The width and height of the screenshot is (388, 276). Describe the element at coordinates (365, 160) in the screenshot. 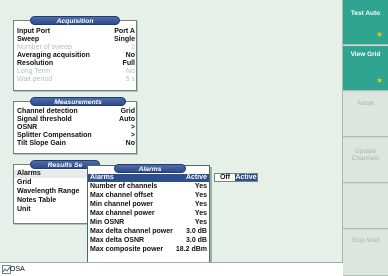

I see `update-channels-button: Update Channels` at that location.